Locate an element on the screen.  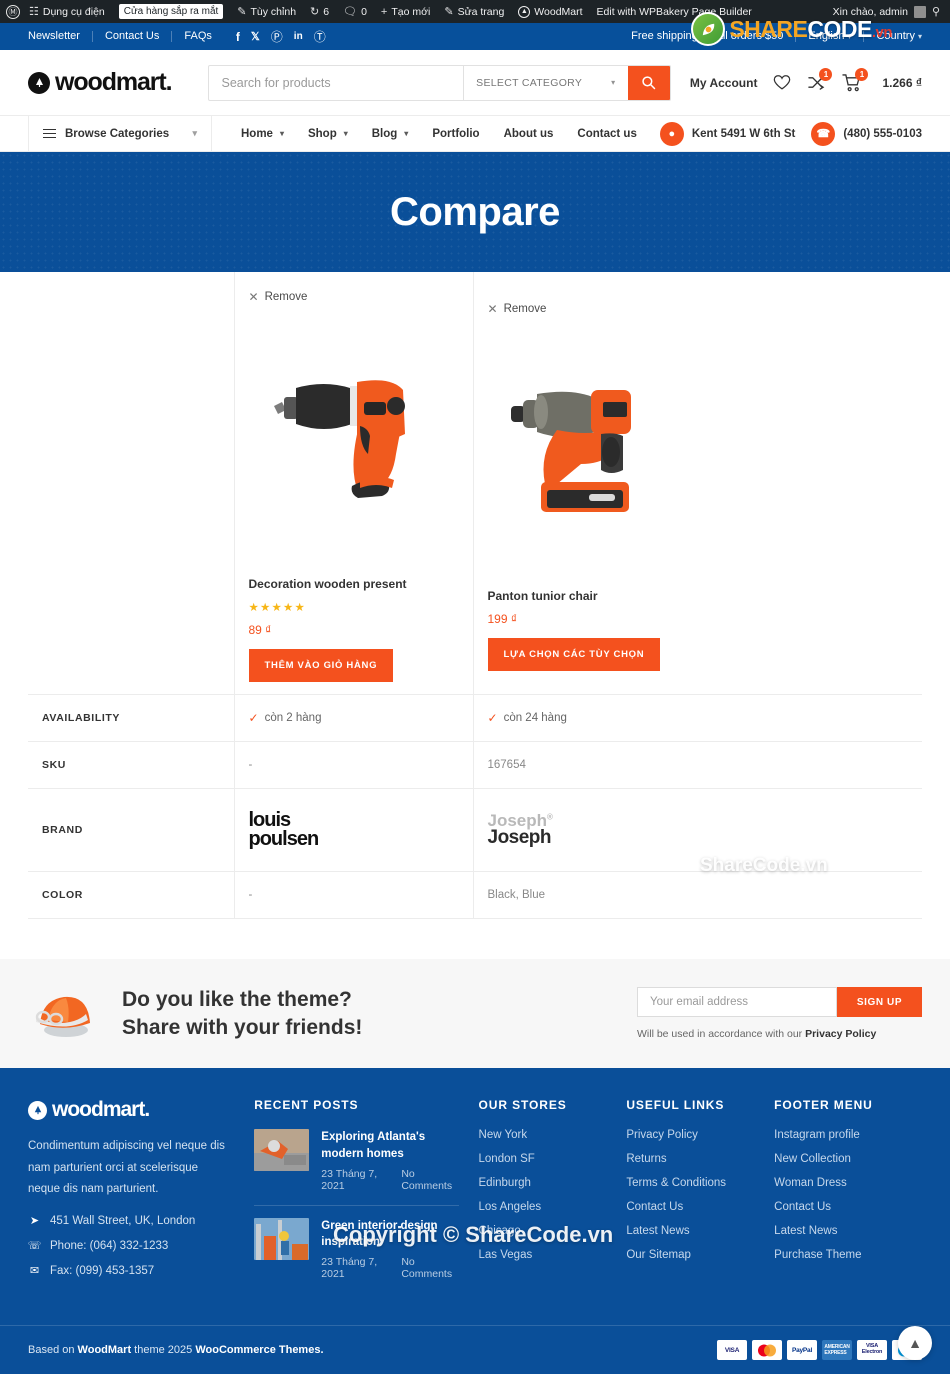
category-select: SELECT CATEGORY ▾ is located at coordinates (545, 82).